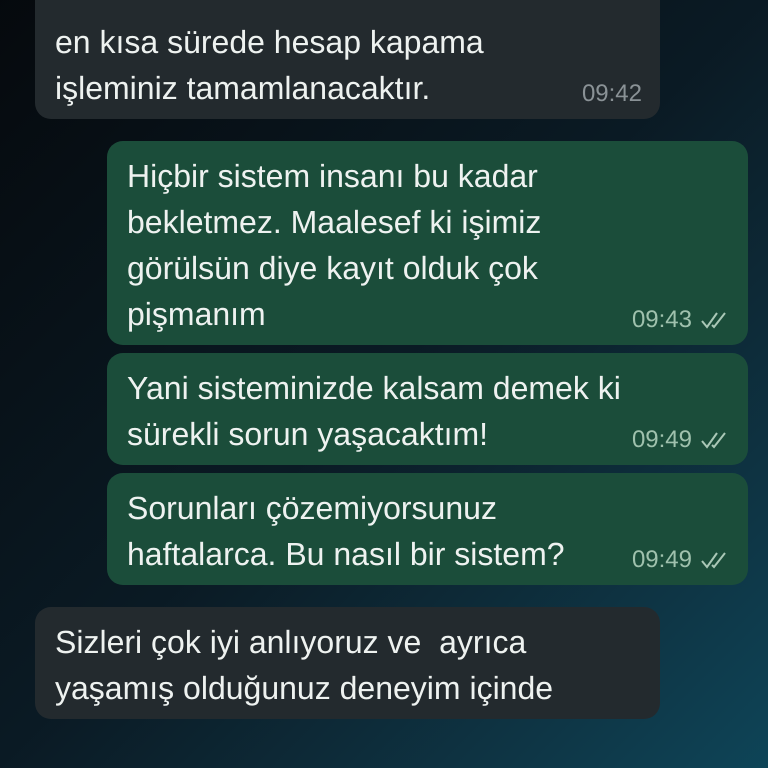 The image size is (768, 768). What do you see at coordinates (662, 320) in the screenshot?
I see `message-time: 09:43` at bounding box center [662, 320].